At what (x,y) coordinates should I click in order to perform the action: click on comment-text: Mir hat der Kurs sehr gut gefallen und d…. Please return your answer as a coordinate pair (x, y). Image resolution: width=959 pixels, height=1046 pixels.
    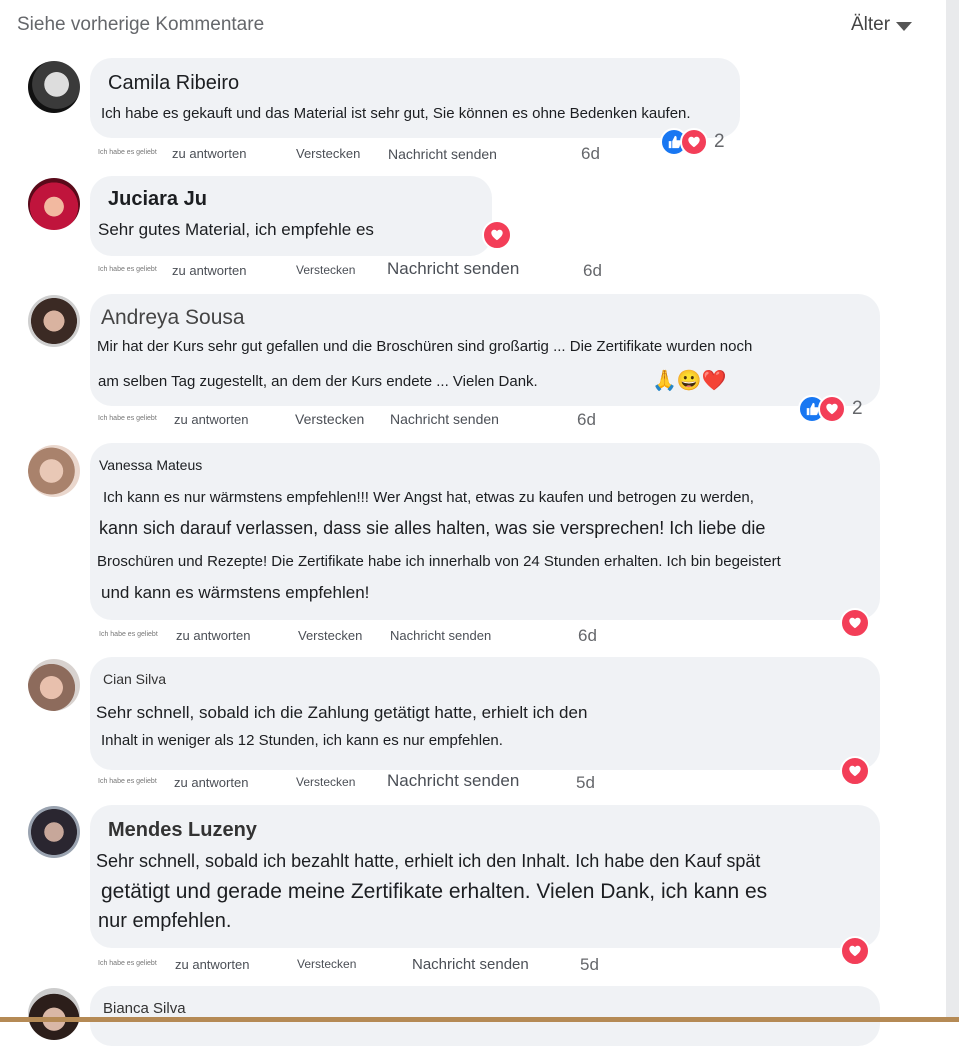
    Looking at the image, I should click on (425, 346).